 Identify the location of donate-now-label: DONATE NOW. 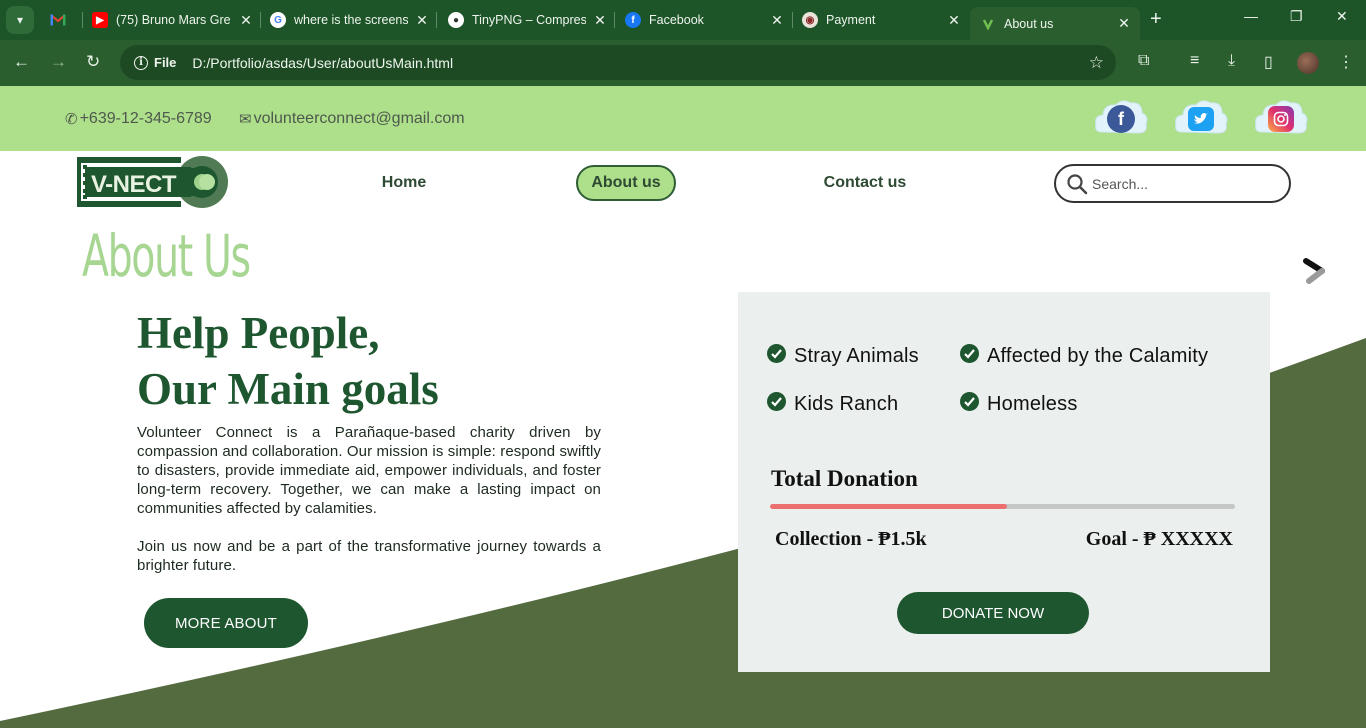
(993, 613).